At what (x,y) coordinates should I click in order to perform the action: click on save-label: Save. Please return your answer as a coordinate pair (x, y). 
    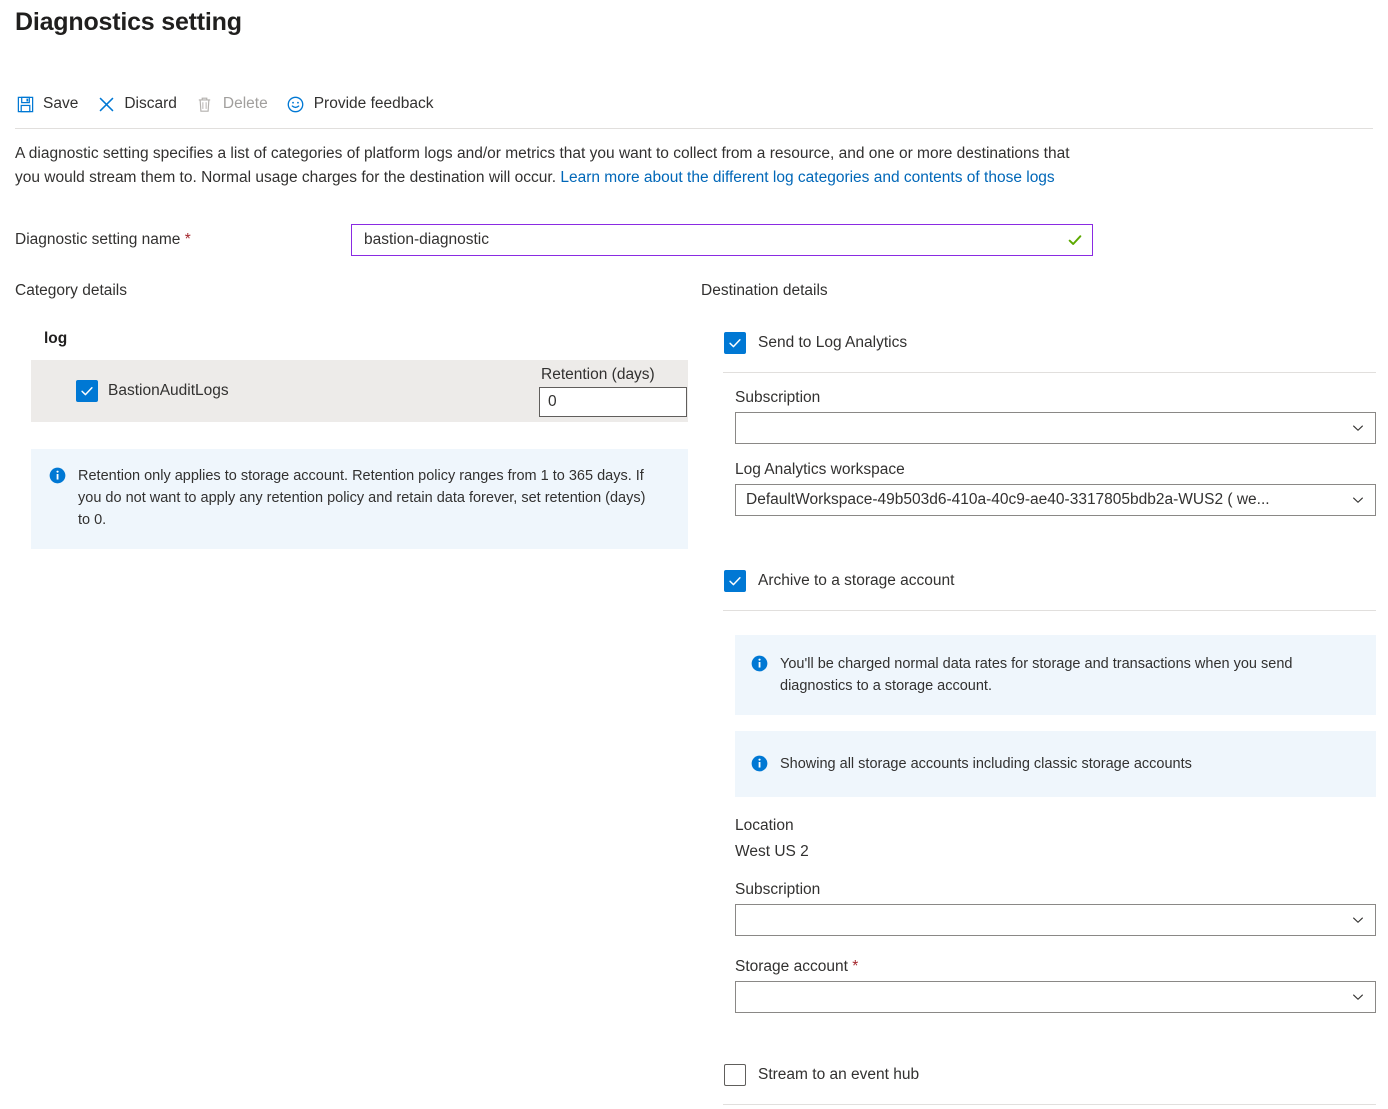
    Looking at the image, I should click on (61, 103).